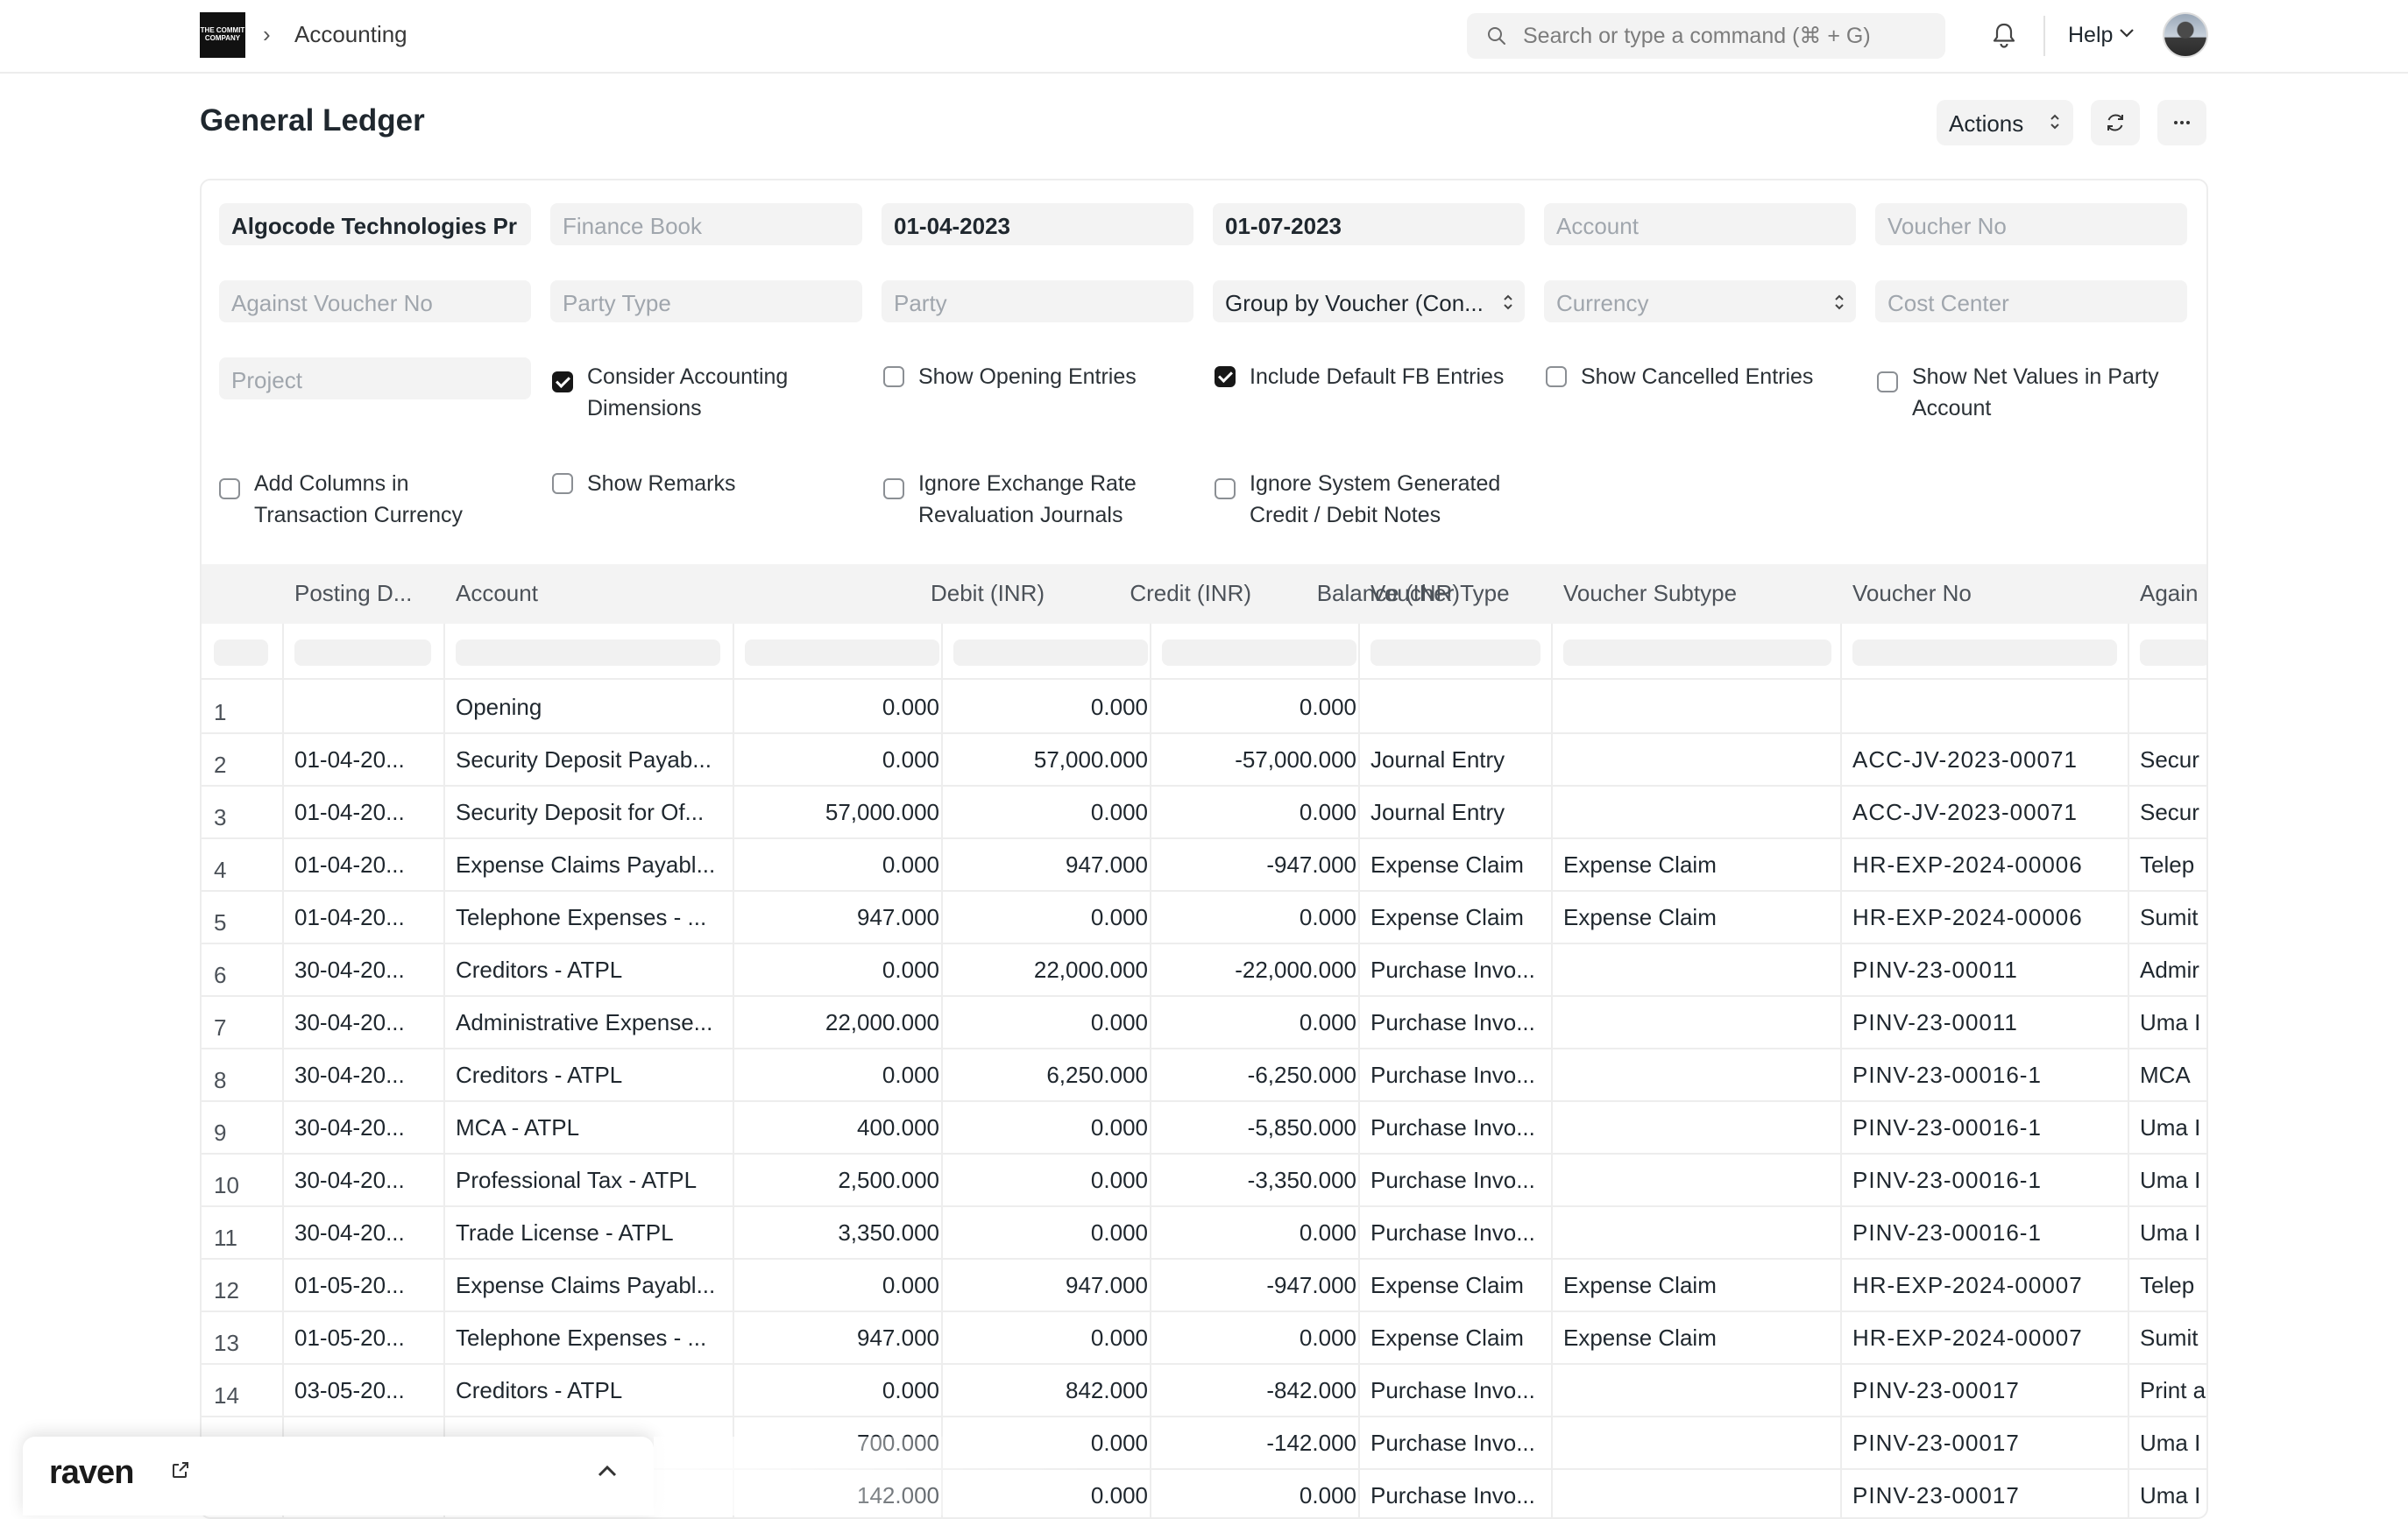  What do you see at coordinates (842, 1233) in the screenshot?
I see `cell-debit: 3,350.000` at bounding box center [842, 1233].